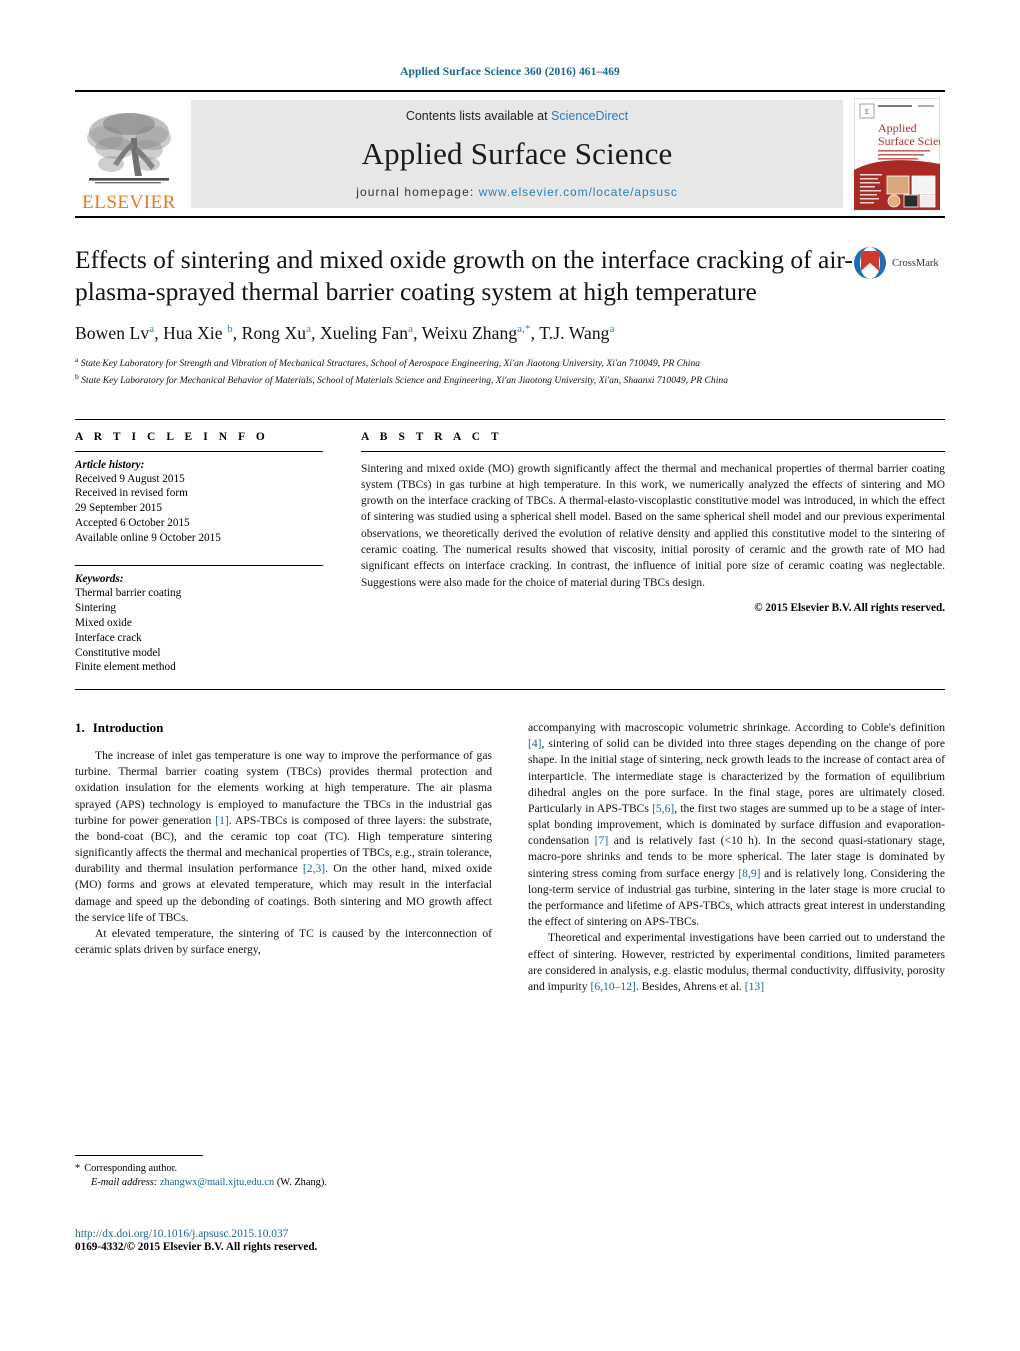  What do you see at coordinates (77, 377) in the screenshot?
I see `affiliation-b-marker: b` at bounding box center [77, 377].